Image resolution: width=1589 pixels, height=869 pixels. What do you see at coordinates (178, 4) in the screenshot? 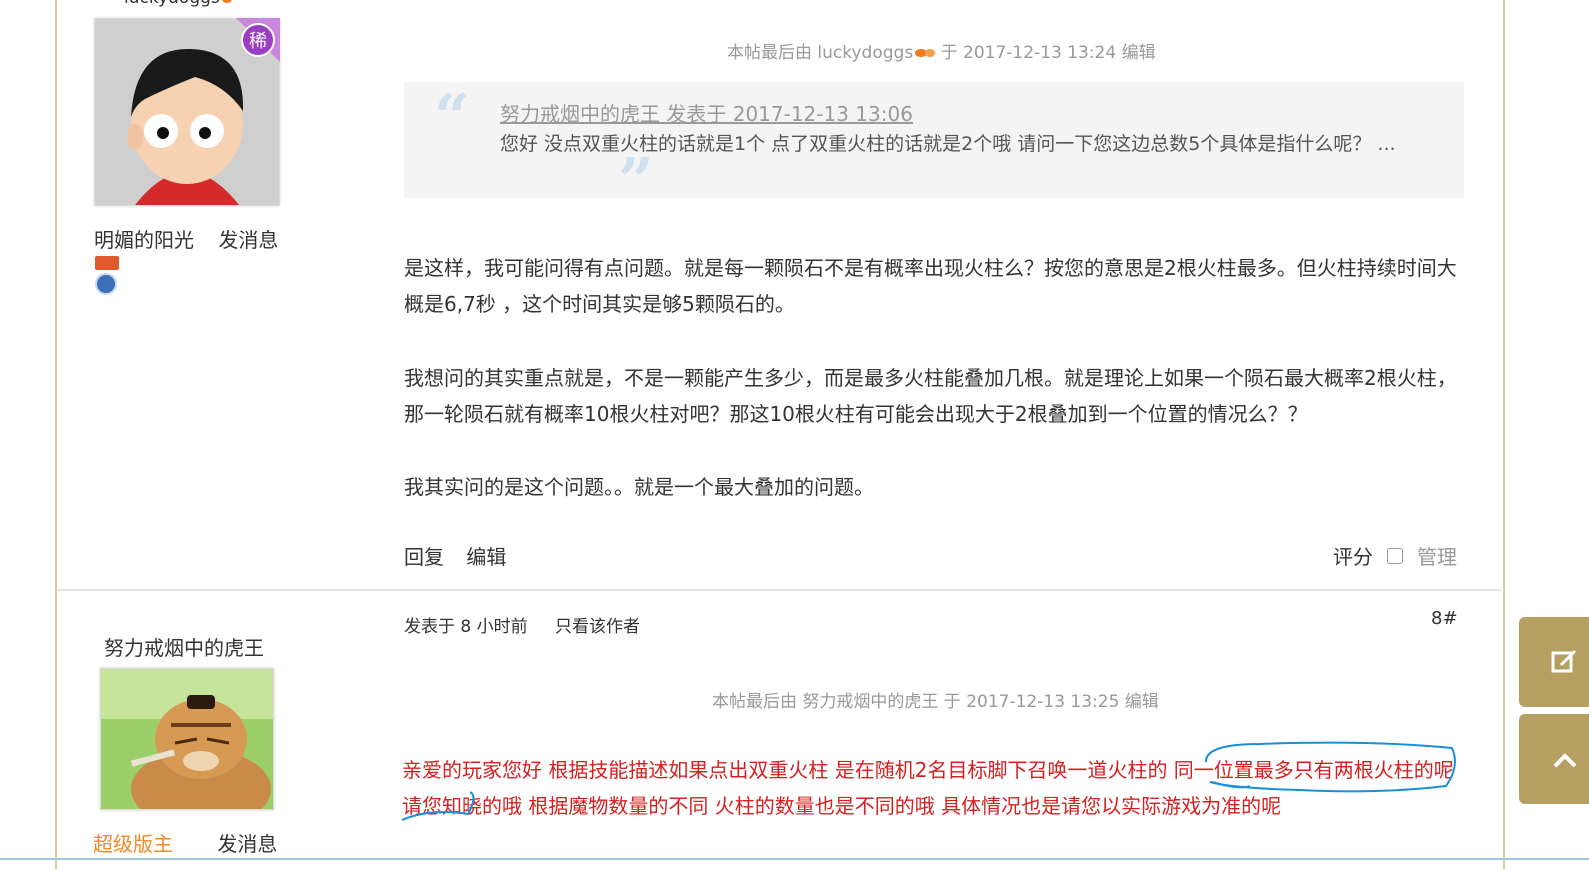
I see `post1-author-top-name: luckydoggs` at bounding box center [178, 4].